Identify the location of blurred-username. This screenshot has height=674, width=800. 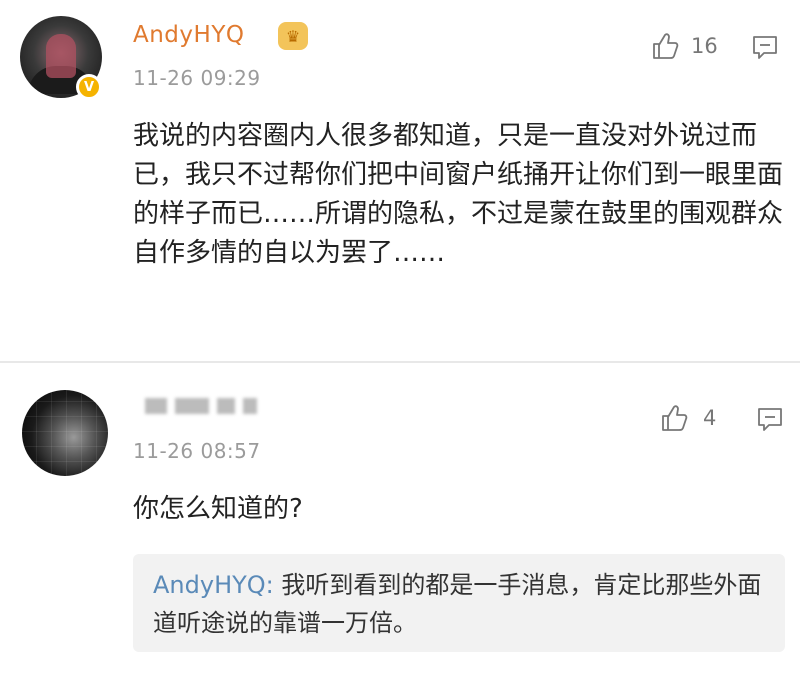
(201, 406).